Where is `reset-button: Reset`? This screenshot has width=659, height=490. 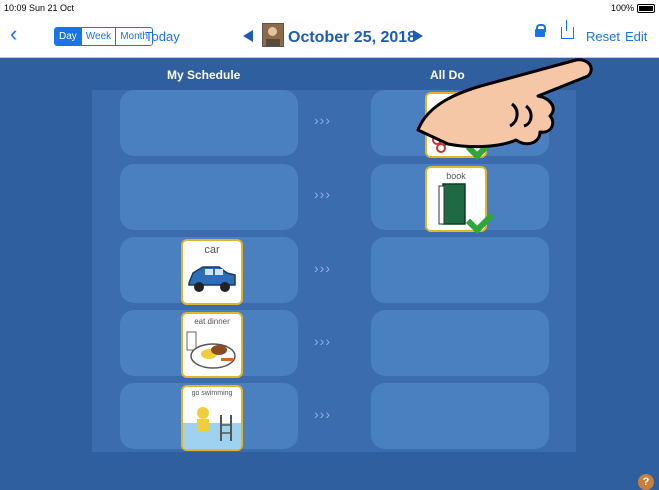 reset-button: Reset is located at coordinates (603, 36).